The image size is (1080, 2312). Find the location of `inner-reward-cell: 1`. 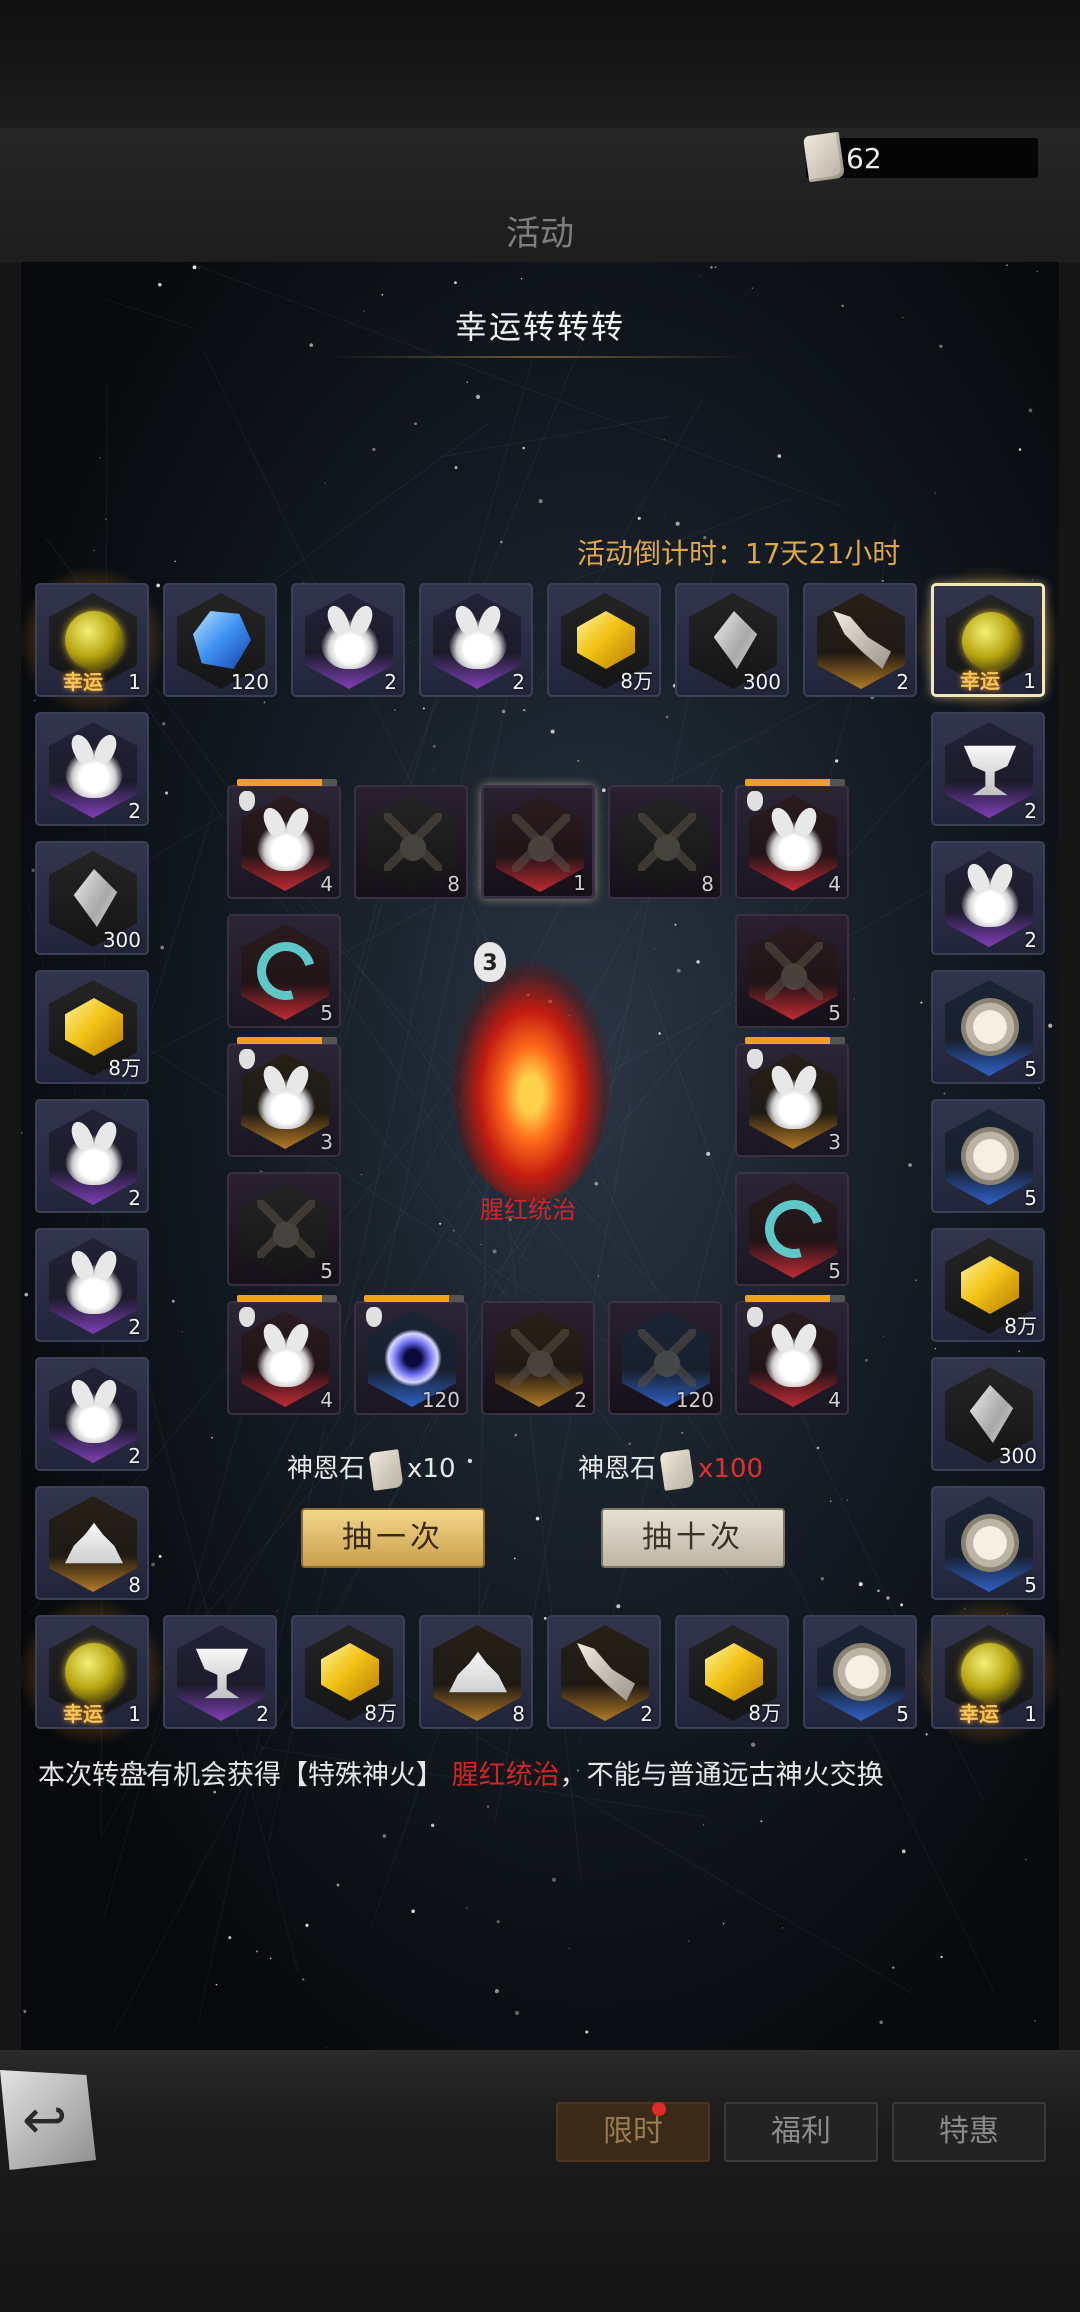

inner-reward-cell: 1 is located at coordinates (538, 842).